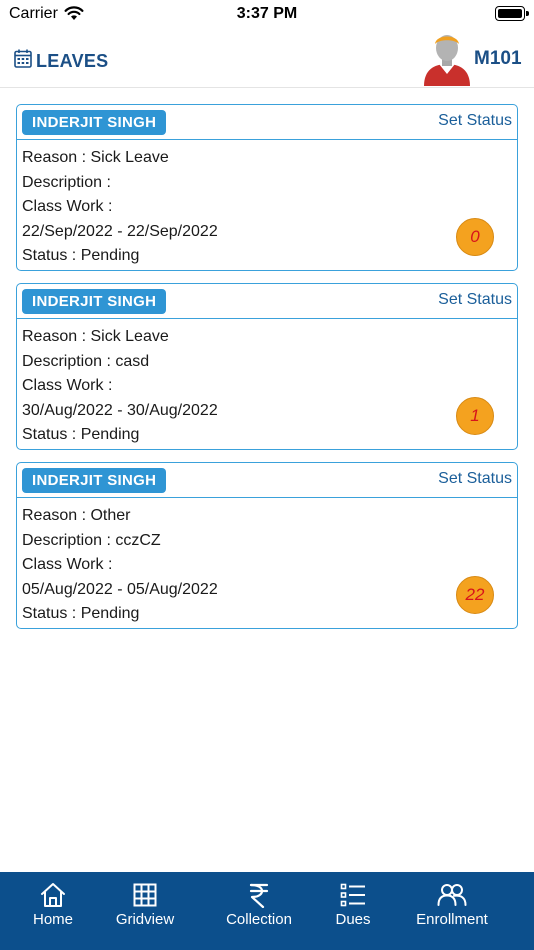 Image resolution: width=534 pixels, height=950 pixels. What do you see at coordinates (145, 919) in the screenshot?
I see `nav-label-gridview: Gridview` at bounding box center [145, 919].